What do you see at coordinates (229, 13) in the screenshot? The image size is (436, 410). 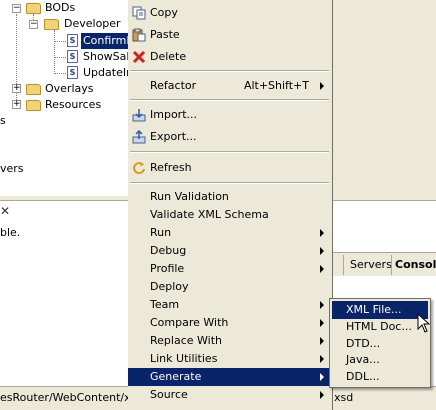 I see `menu-item-copy: Copy` at bounding box center [229, 13].